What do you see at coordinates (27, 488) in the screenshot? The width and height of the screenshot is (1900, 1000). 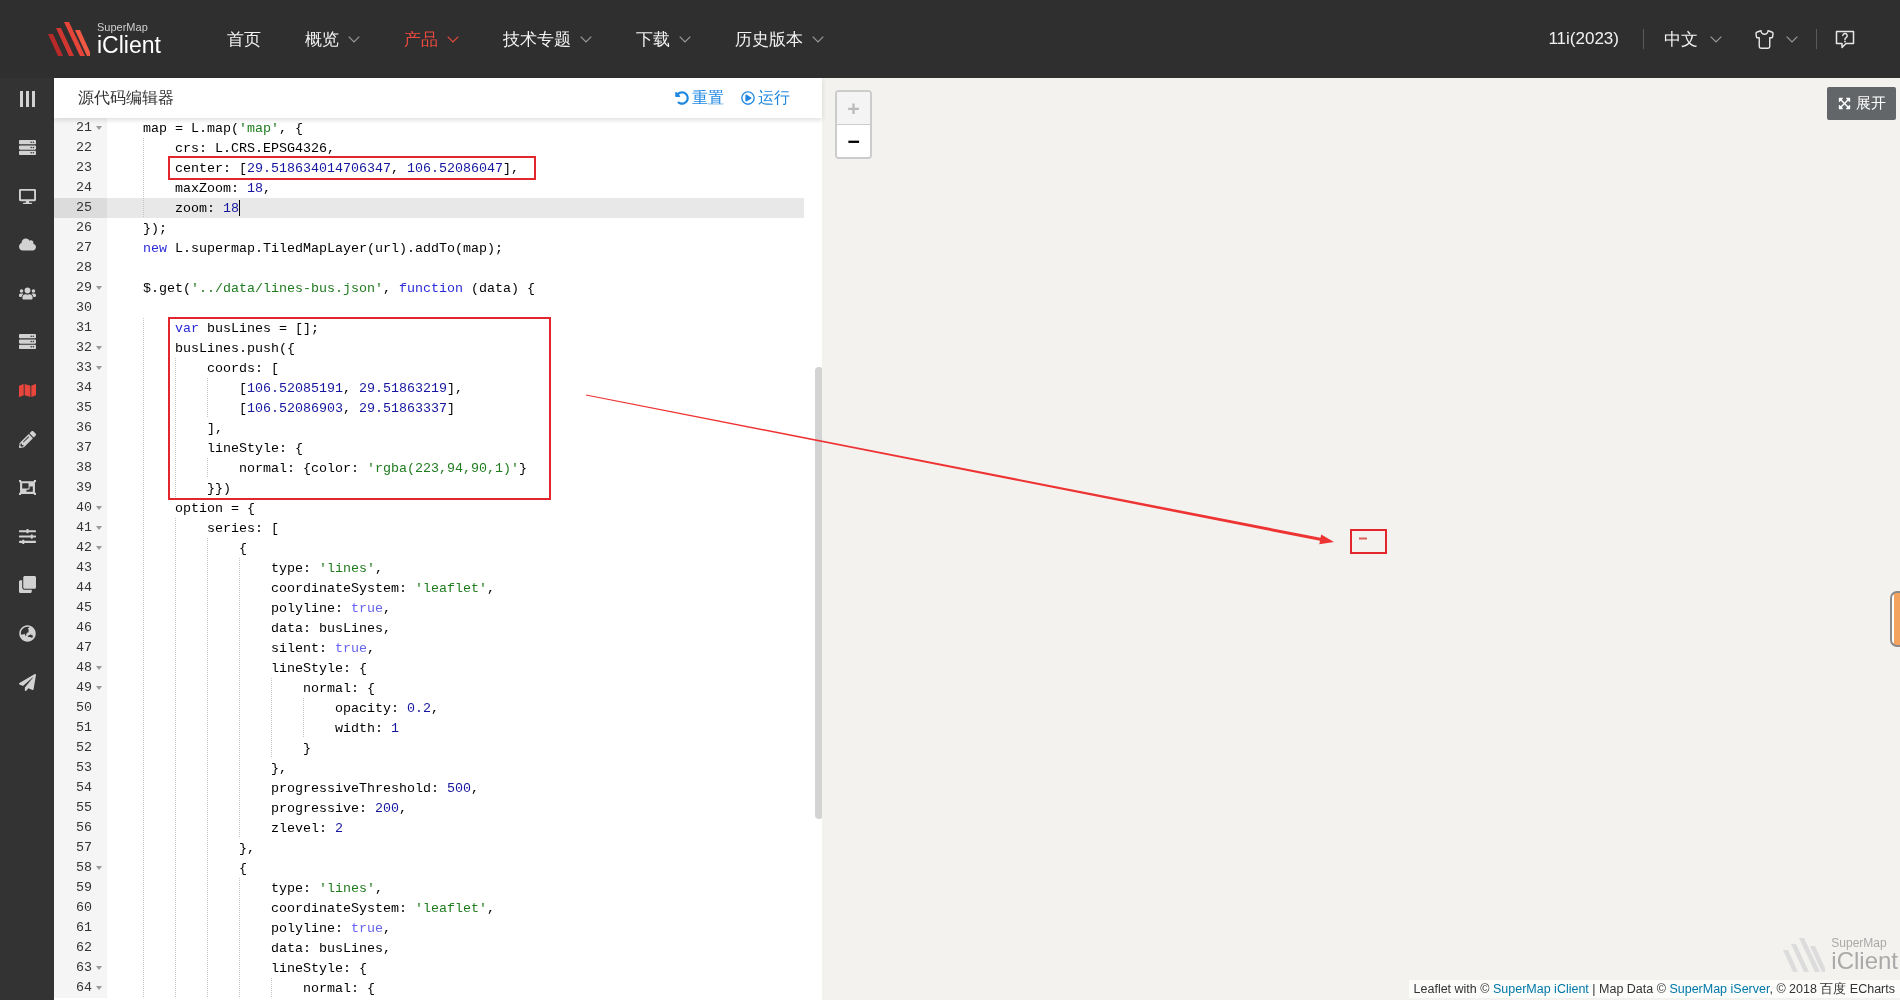 I see `frame-icon` at bounding box center [27, 488].